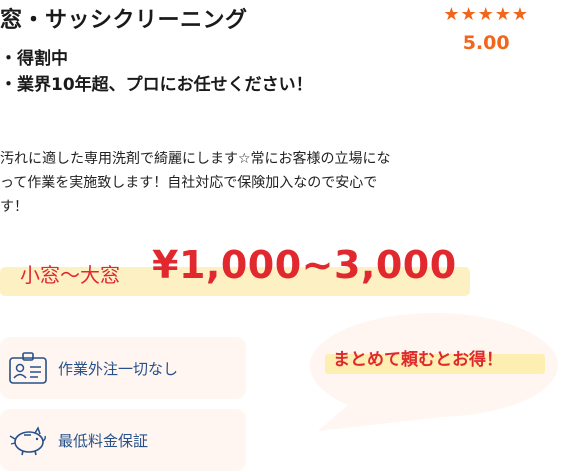 This screenshot has width=561, height=472. What do you see at coordinates (418, 360) in the screenshot?
I see `callout-text: まとめて頼むとお得！` at bounding box center [418, 360].